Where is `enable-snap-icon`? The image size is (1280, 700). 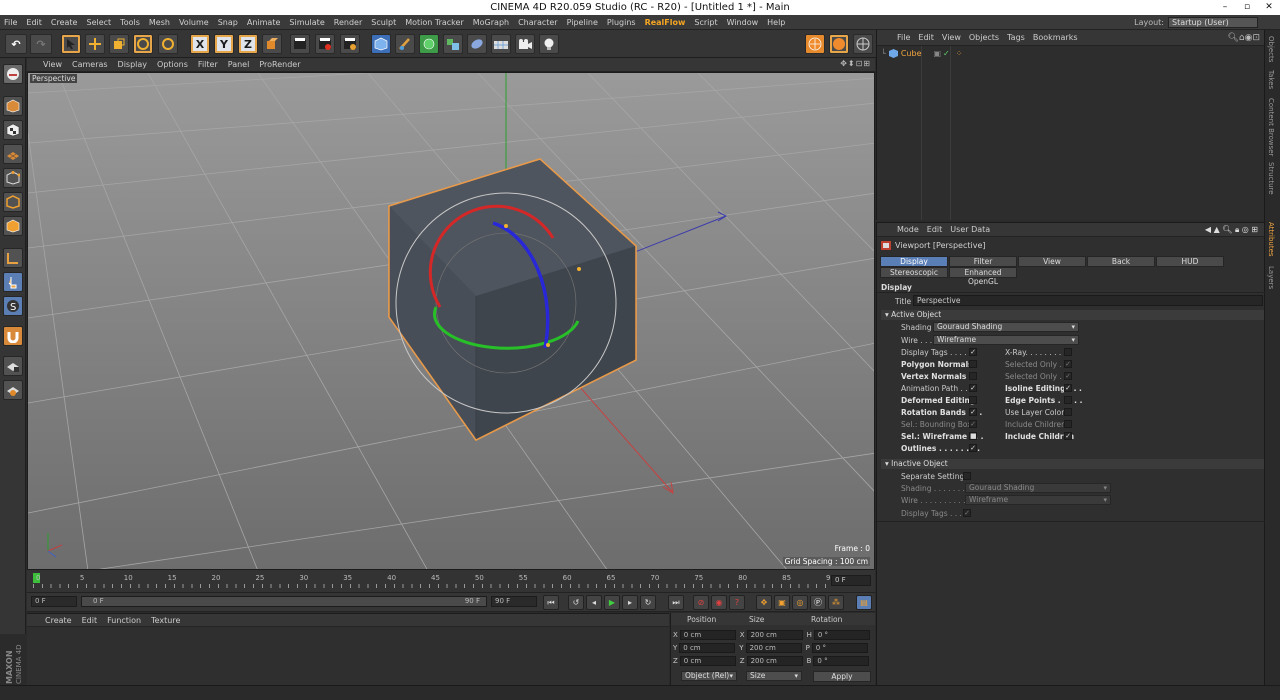
enable-snap-icon is located at coordinates (13, 336).